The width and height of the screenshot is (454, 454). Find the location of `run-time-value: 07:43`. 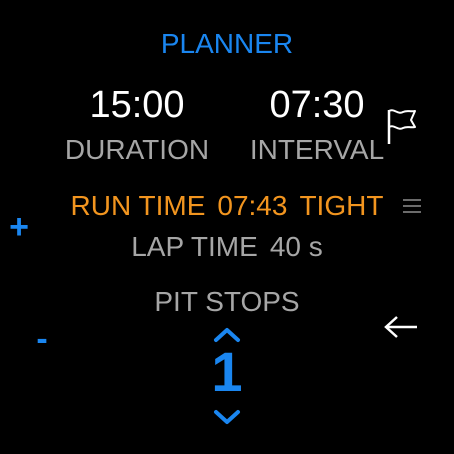

run-time-value: 07:43 is located at coordinates (252, 205).